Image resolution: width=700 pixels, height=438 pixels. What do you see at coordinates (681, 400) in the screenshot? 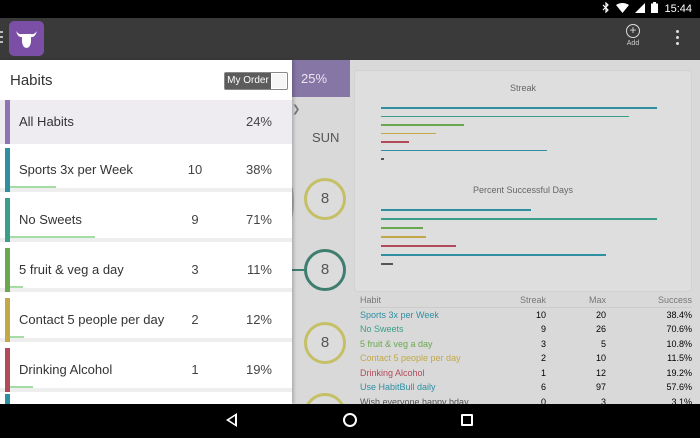
I see `stats-success: 3.1%` at bounding box center [681, 400].